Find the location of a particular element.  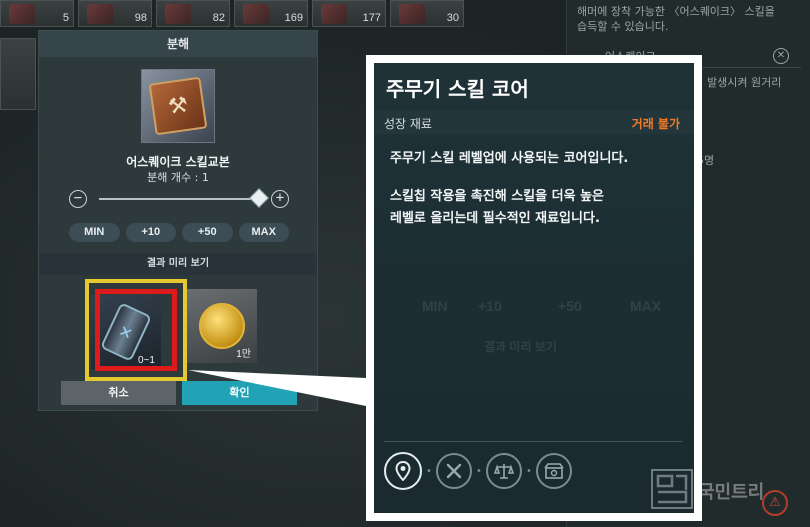

inventory-slot: 169 is located at coordinates (271, 13).